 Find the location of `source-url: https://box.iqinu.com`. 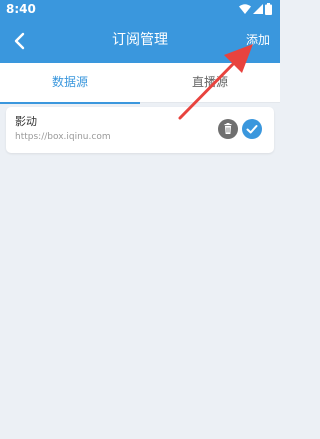

source-url: https://box.iqinu.com is located at coordinates (63, 137).